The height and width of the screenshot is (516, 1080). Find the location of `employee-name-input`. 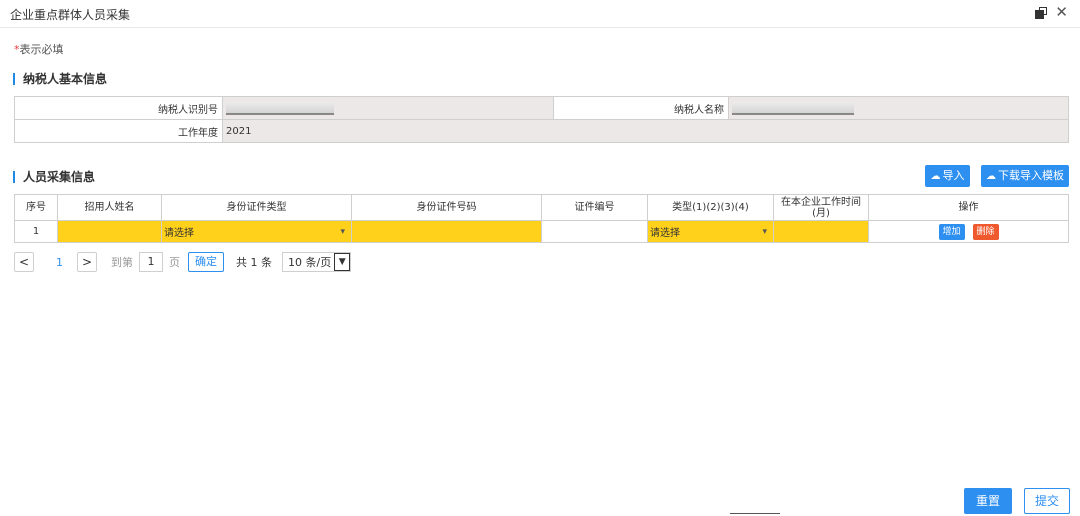

employee-name-input is located at coordinates (109, 231).